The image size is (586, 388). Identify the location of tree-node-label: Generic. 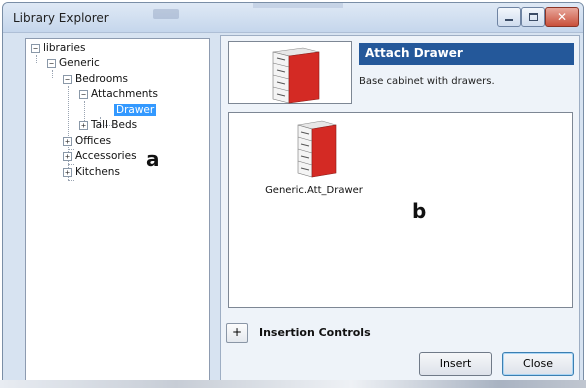
(79, 63).